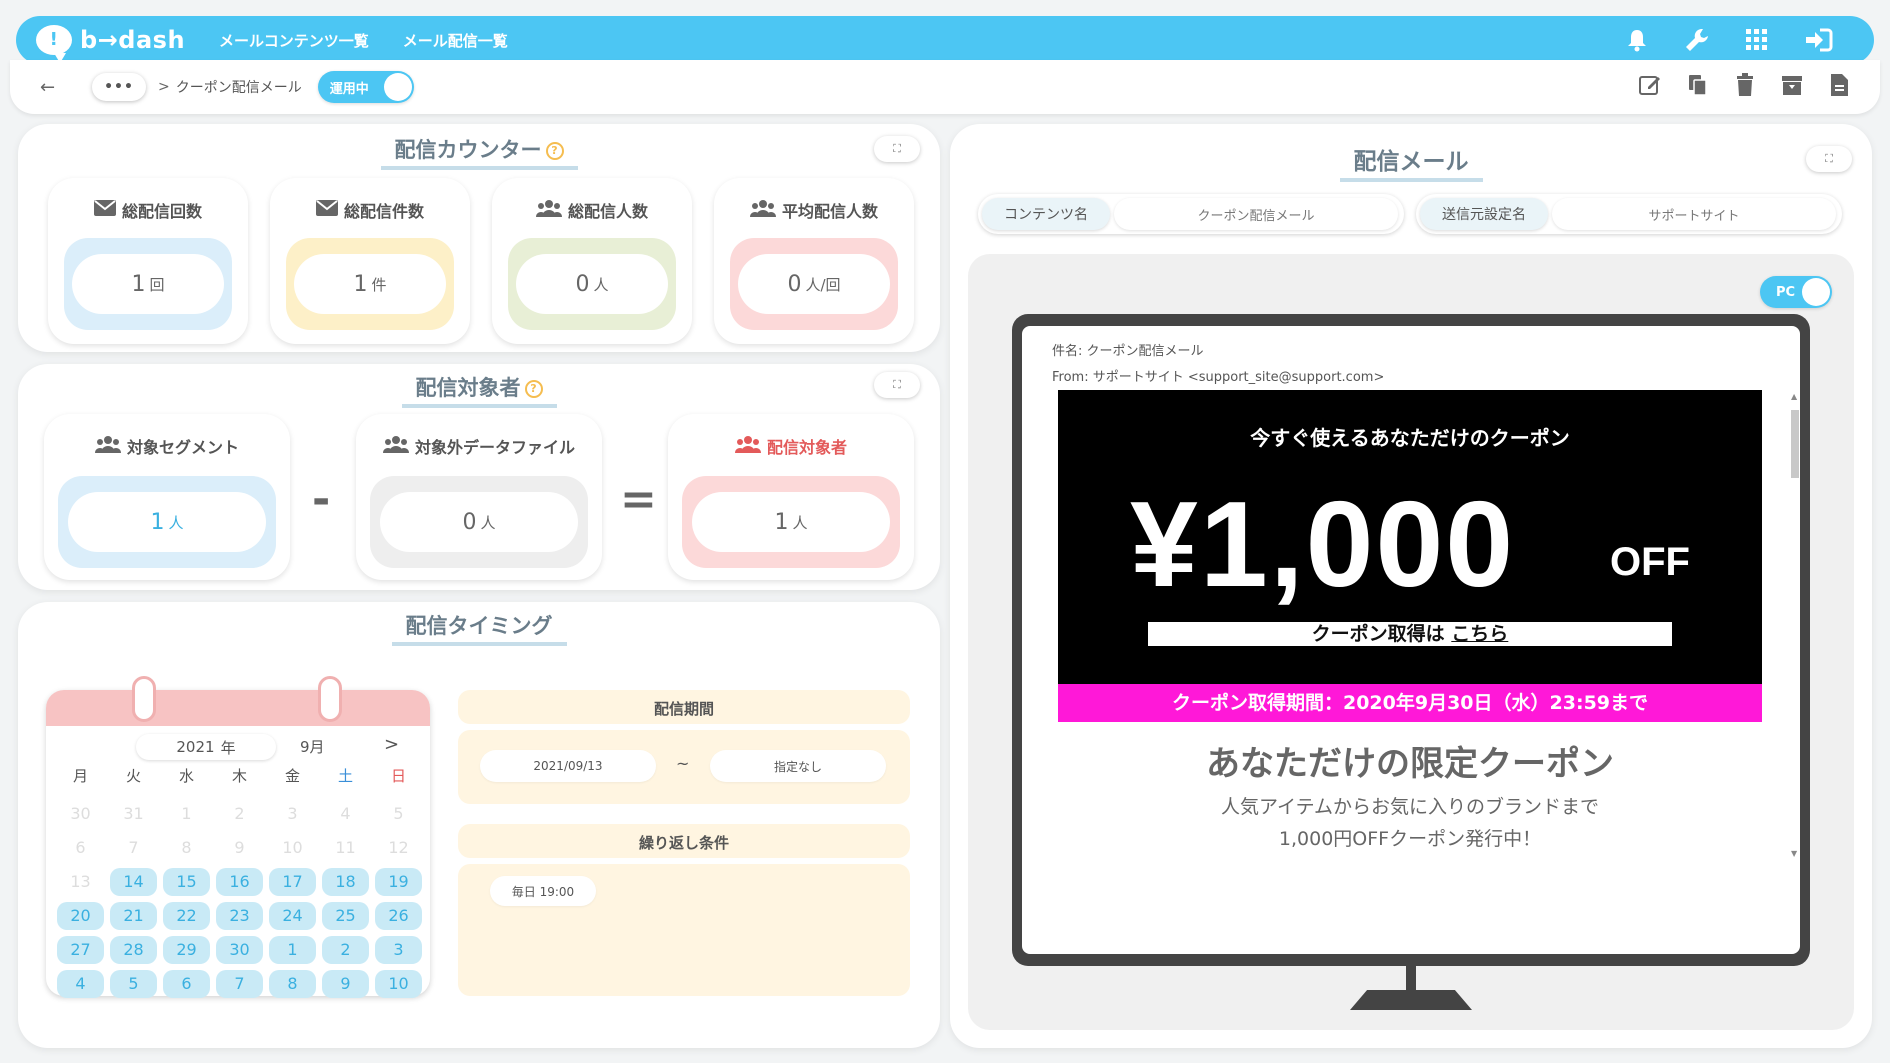 The image size is (1890, 1063). I want to click on year-value: 2021, so click(195, 747).